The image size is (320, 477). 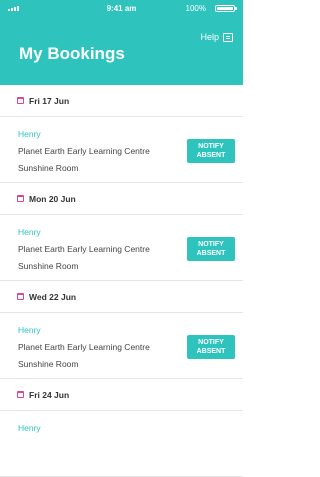 I want to click on day-label: Mon 20 Jun, so click(x=52, y=198).